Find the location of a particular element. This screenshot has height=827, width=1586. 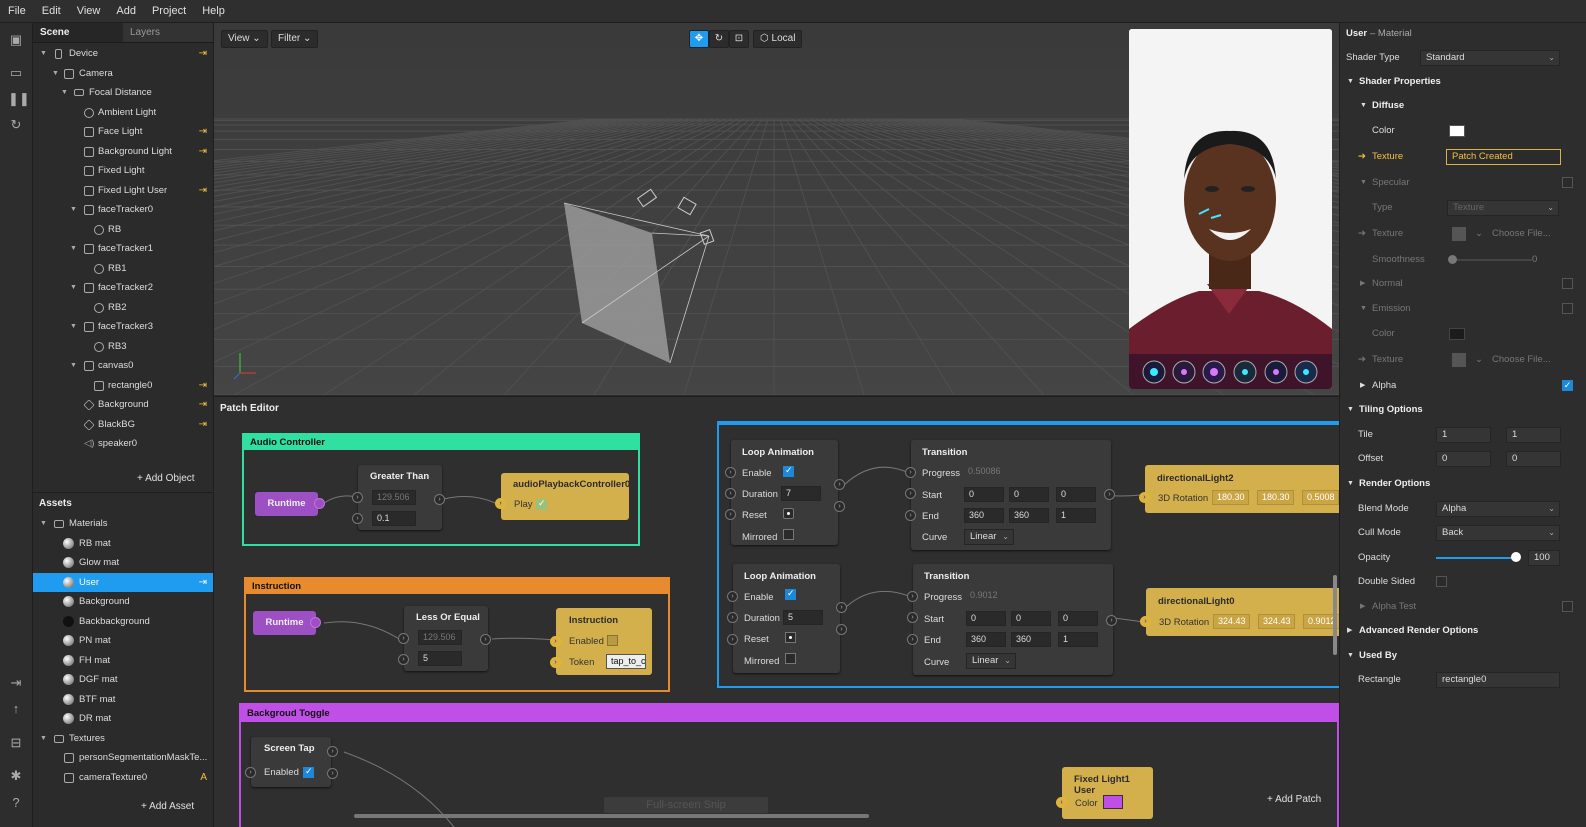

bug-icon: ✱ is located at coordinates (16, 776).